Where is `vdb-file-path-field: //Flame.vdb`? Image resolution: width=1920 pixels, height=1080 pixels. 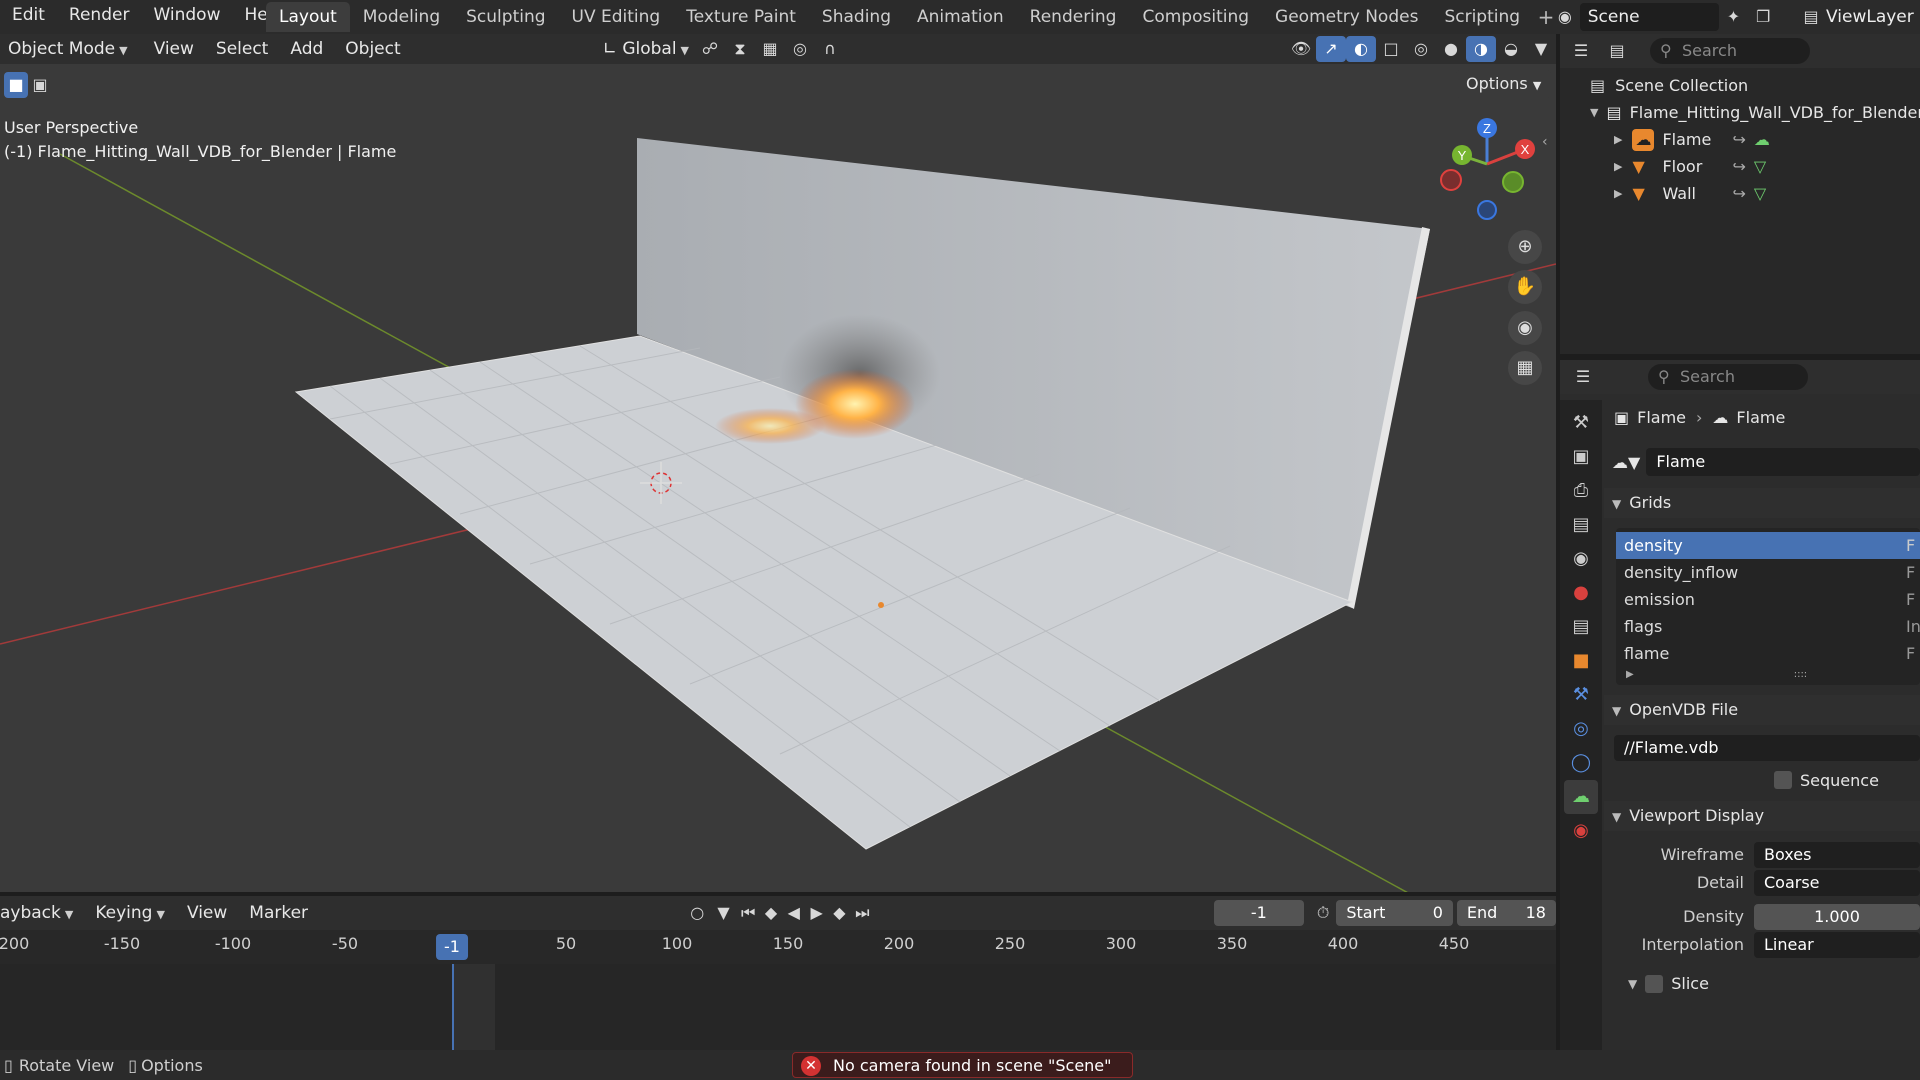
vdb-file-path-field: //Flame.vdb is located at coordinates (1767, 748).